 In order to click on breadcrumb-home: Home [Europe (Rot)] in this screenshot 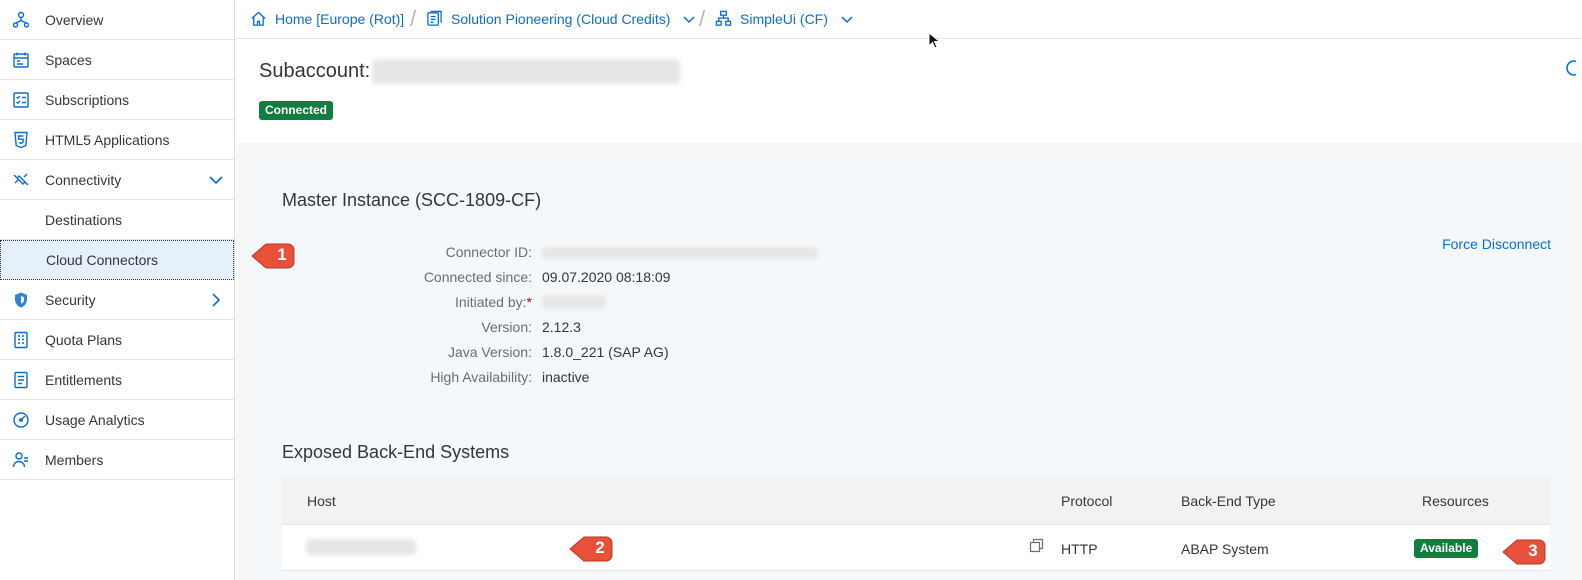, I will do `click(327, 18)`.